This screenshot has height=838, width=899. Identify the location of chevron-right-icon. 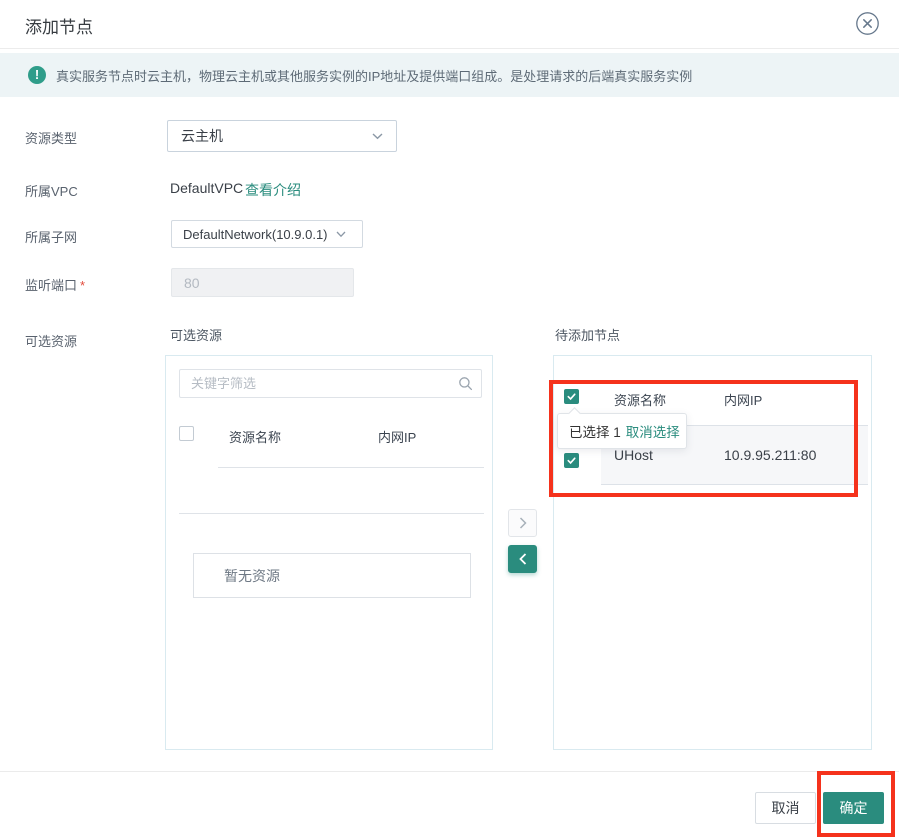
(523, 523).